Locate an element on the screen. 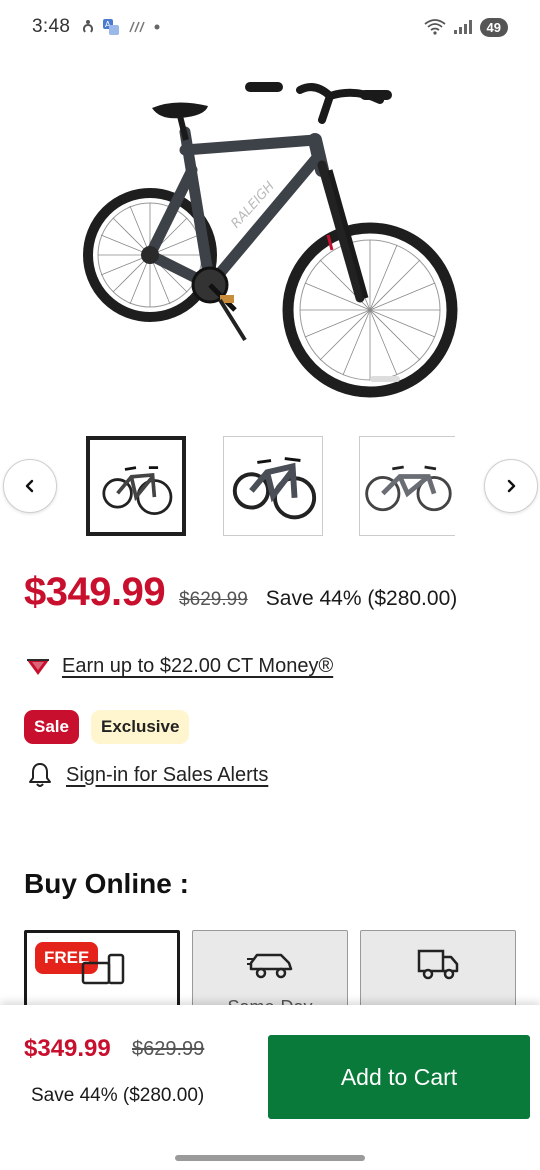  status-right: 49 is located at coordinates (465, 27).